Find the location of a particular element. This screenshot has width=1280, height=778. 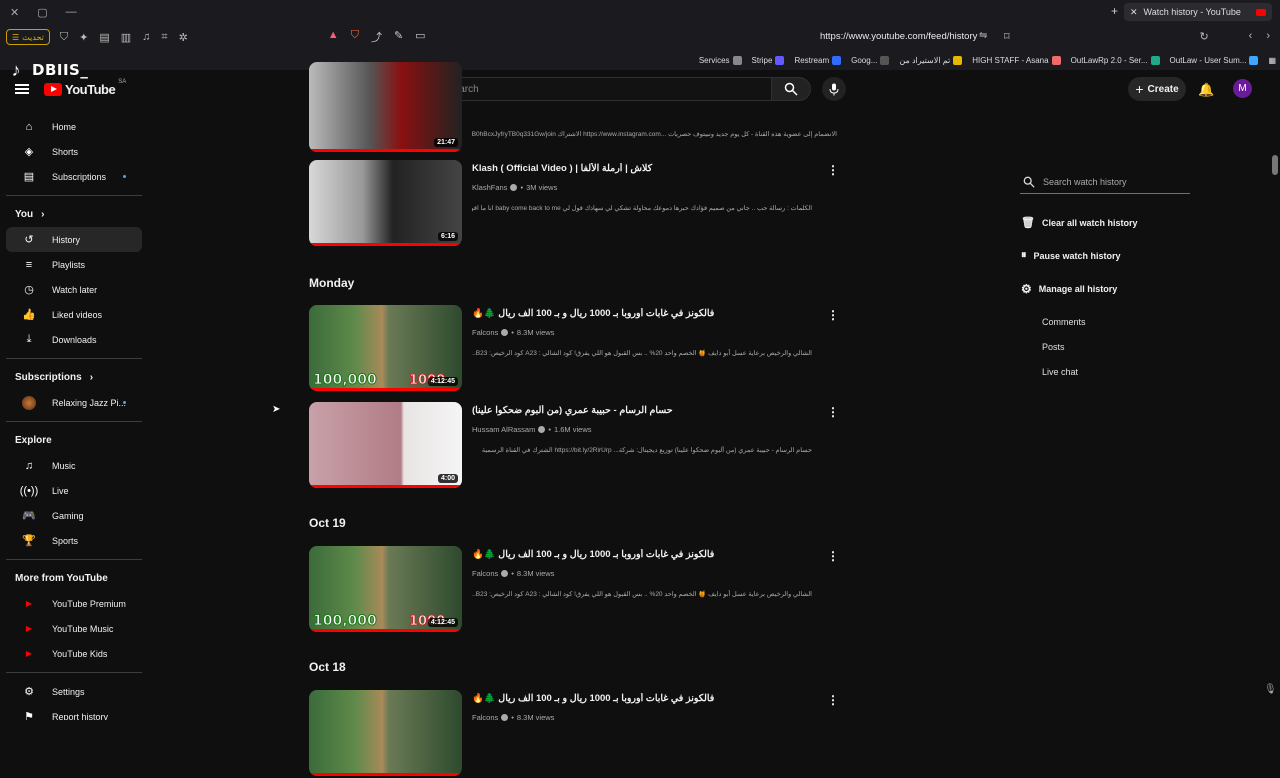

sidebar-item-youtube-kids: ▶ YouTube Kids is located at coordinates (74, 653).